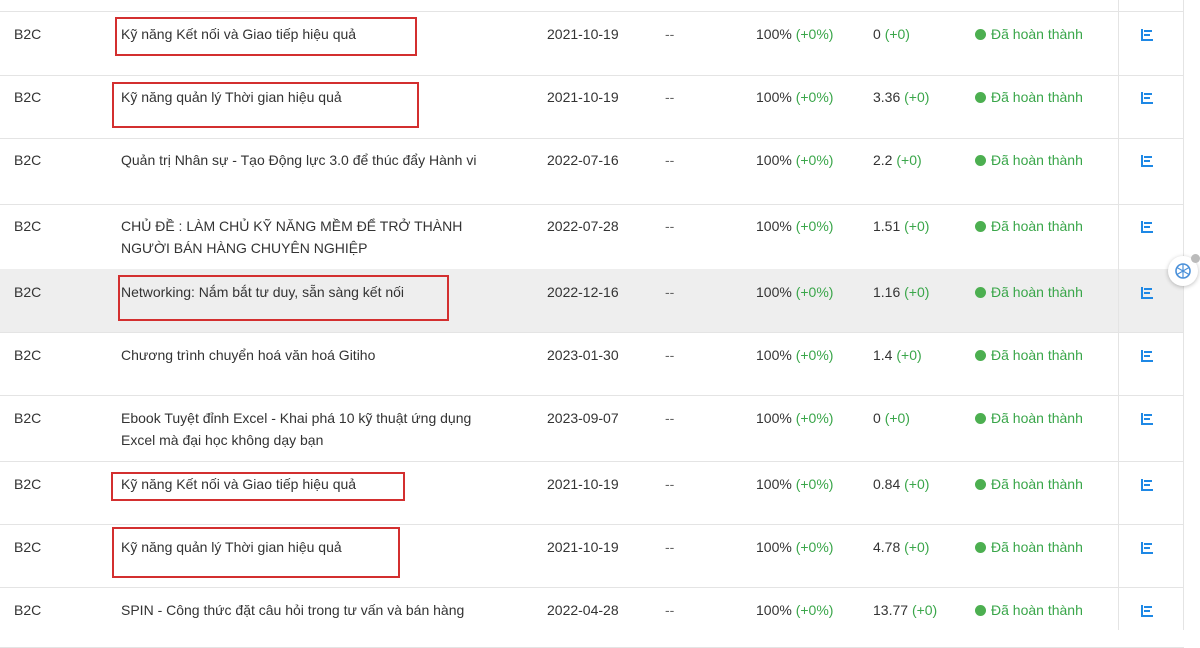 This screenshot has height=648, width=1200. Describe the element at coordinates (583, 355) in the screenshot. I see `date-cell: 2023-01-30` at that location.